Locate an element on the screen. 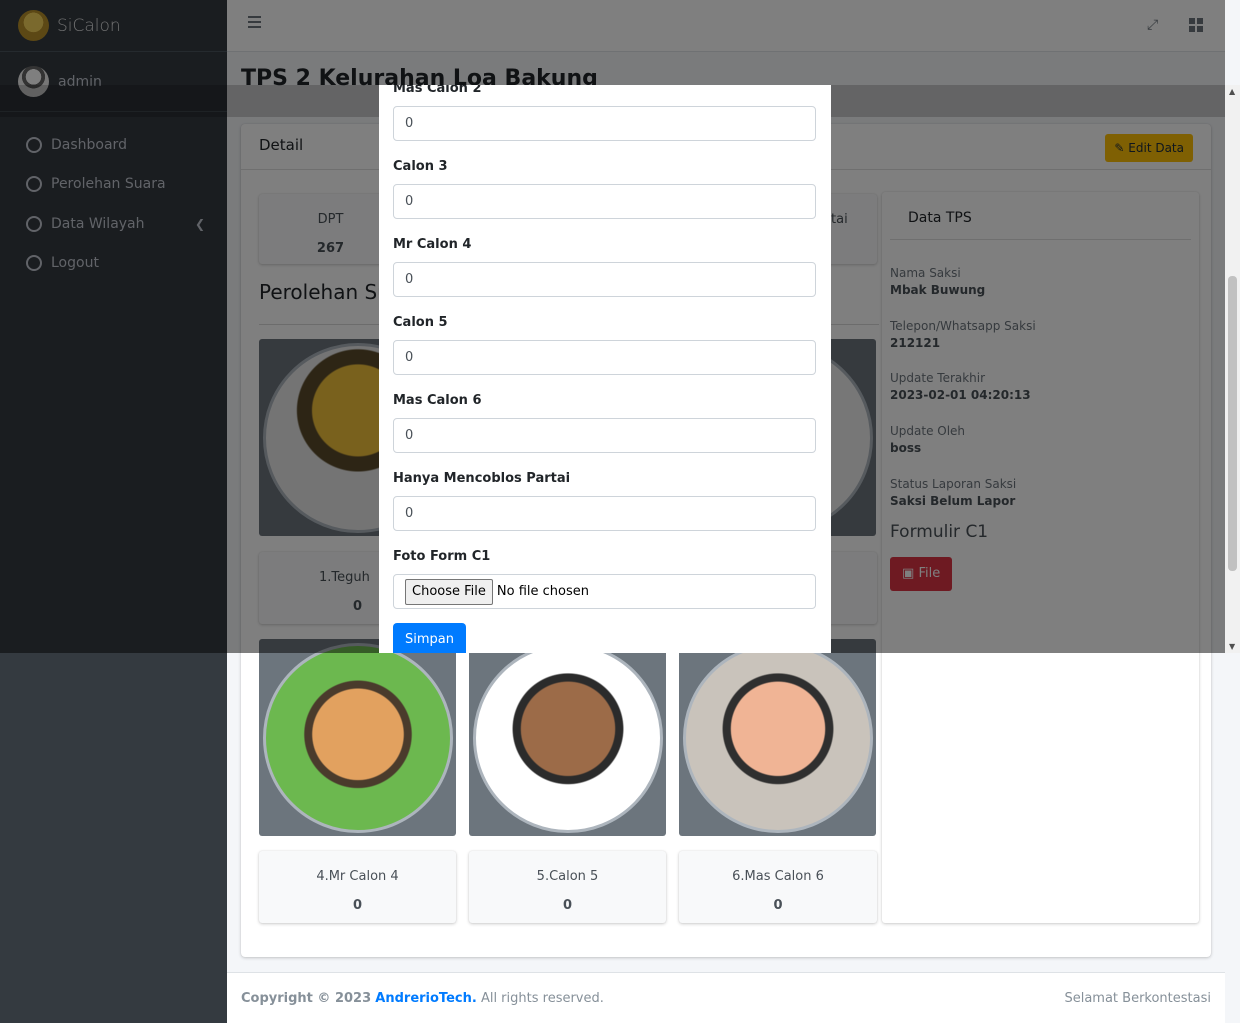 This screenshot has height=1023, width=1240. input-mr-calon-4: 0 is located at coordinates (604, 279).